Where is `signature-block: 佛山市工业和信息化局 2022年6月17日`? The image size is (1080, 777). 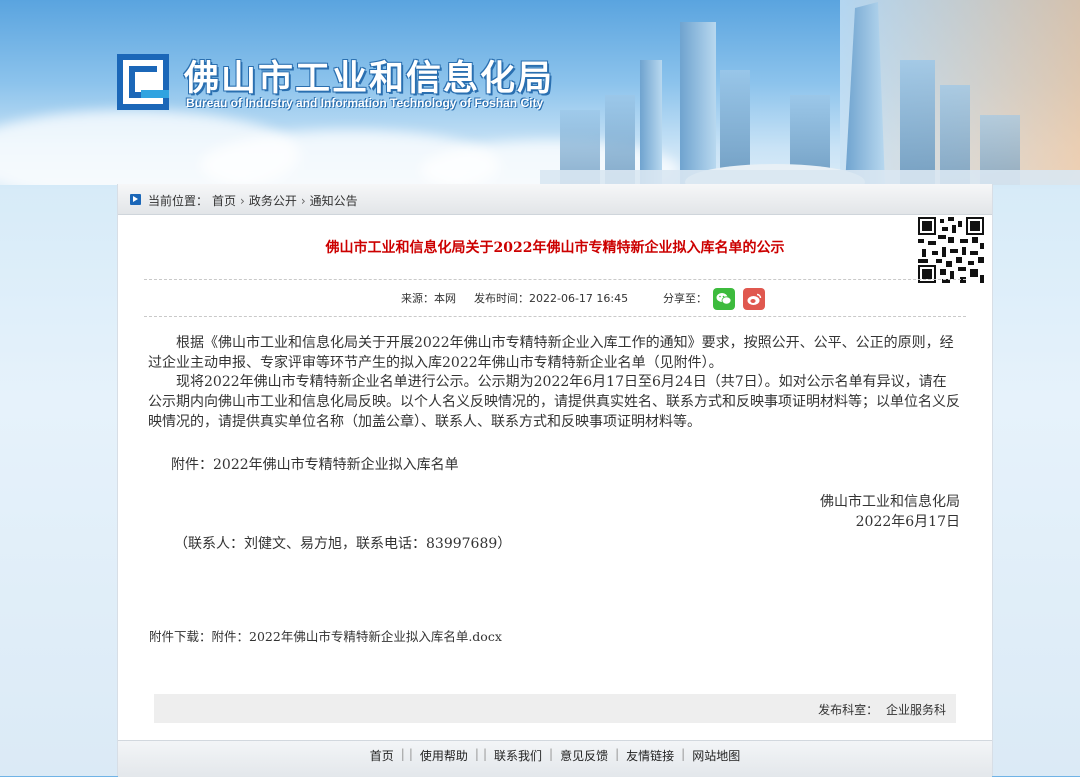
signature-block: 佛山市工业和信息化局 2022年6月17日 is located at coordinates (890, 512).